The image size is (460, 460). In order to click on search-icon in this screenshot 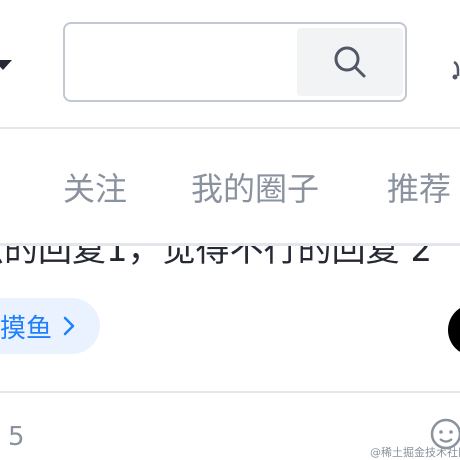, I will do `click(350, 62)`.